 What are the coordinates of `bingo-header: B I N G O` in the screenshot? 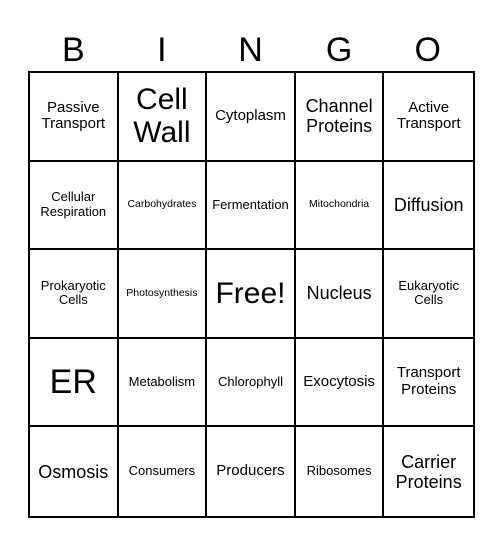 It's located at (250, 50).